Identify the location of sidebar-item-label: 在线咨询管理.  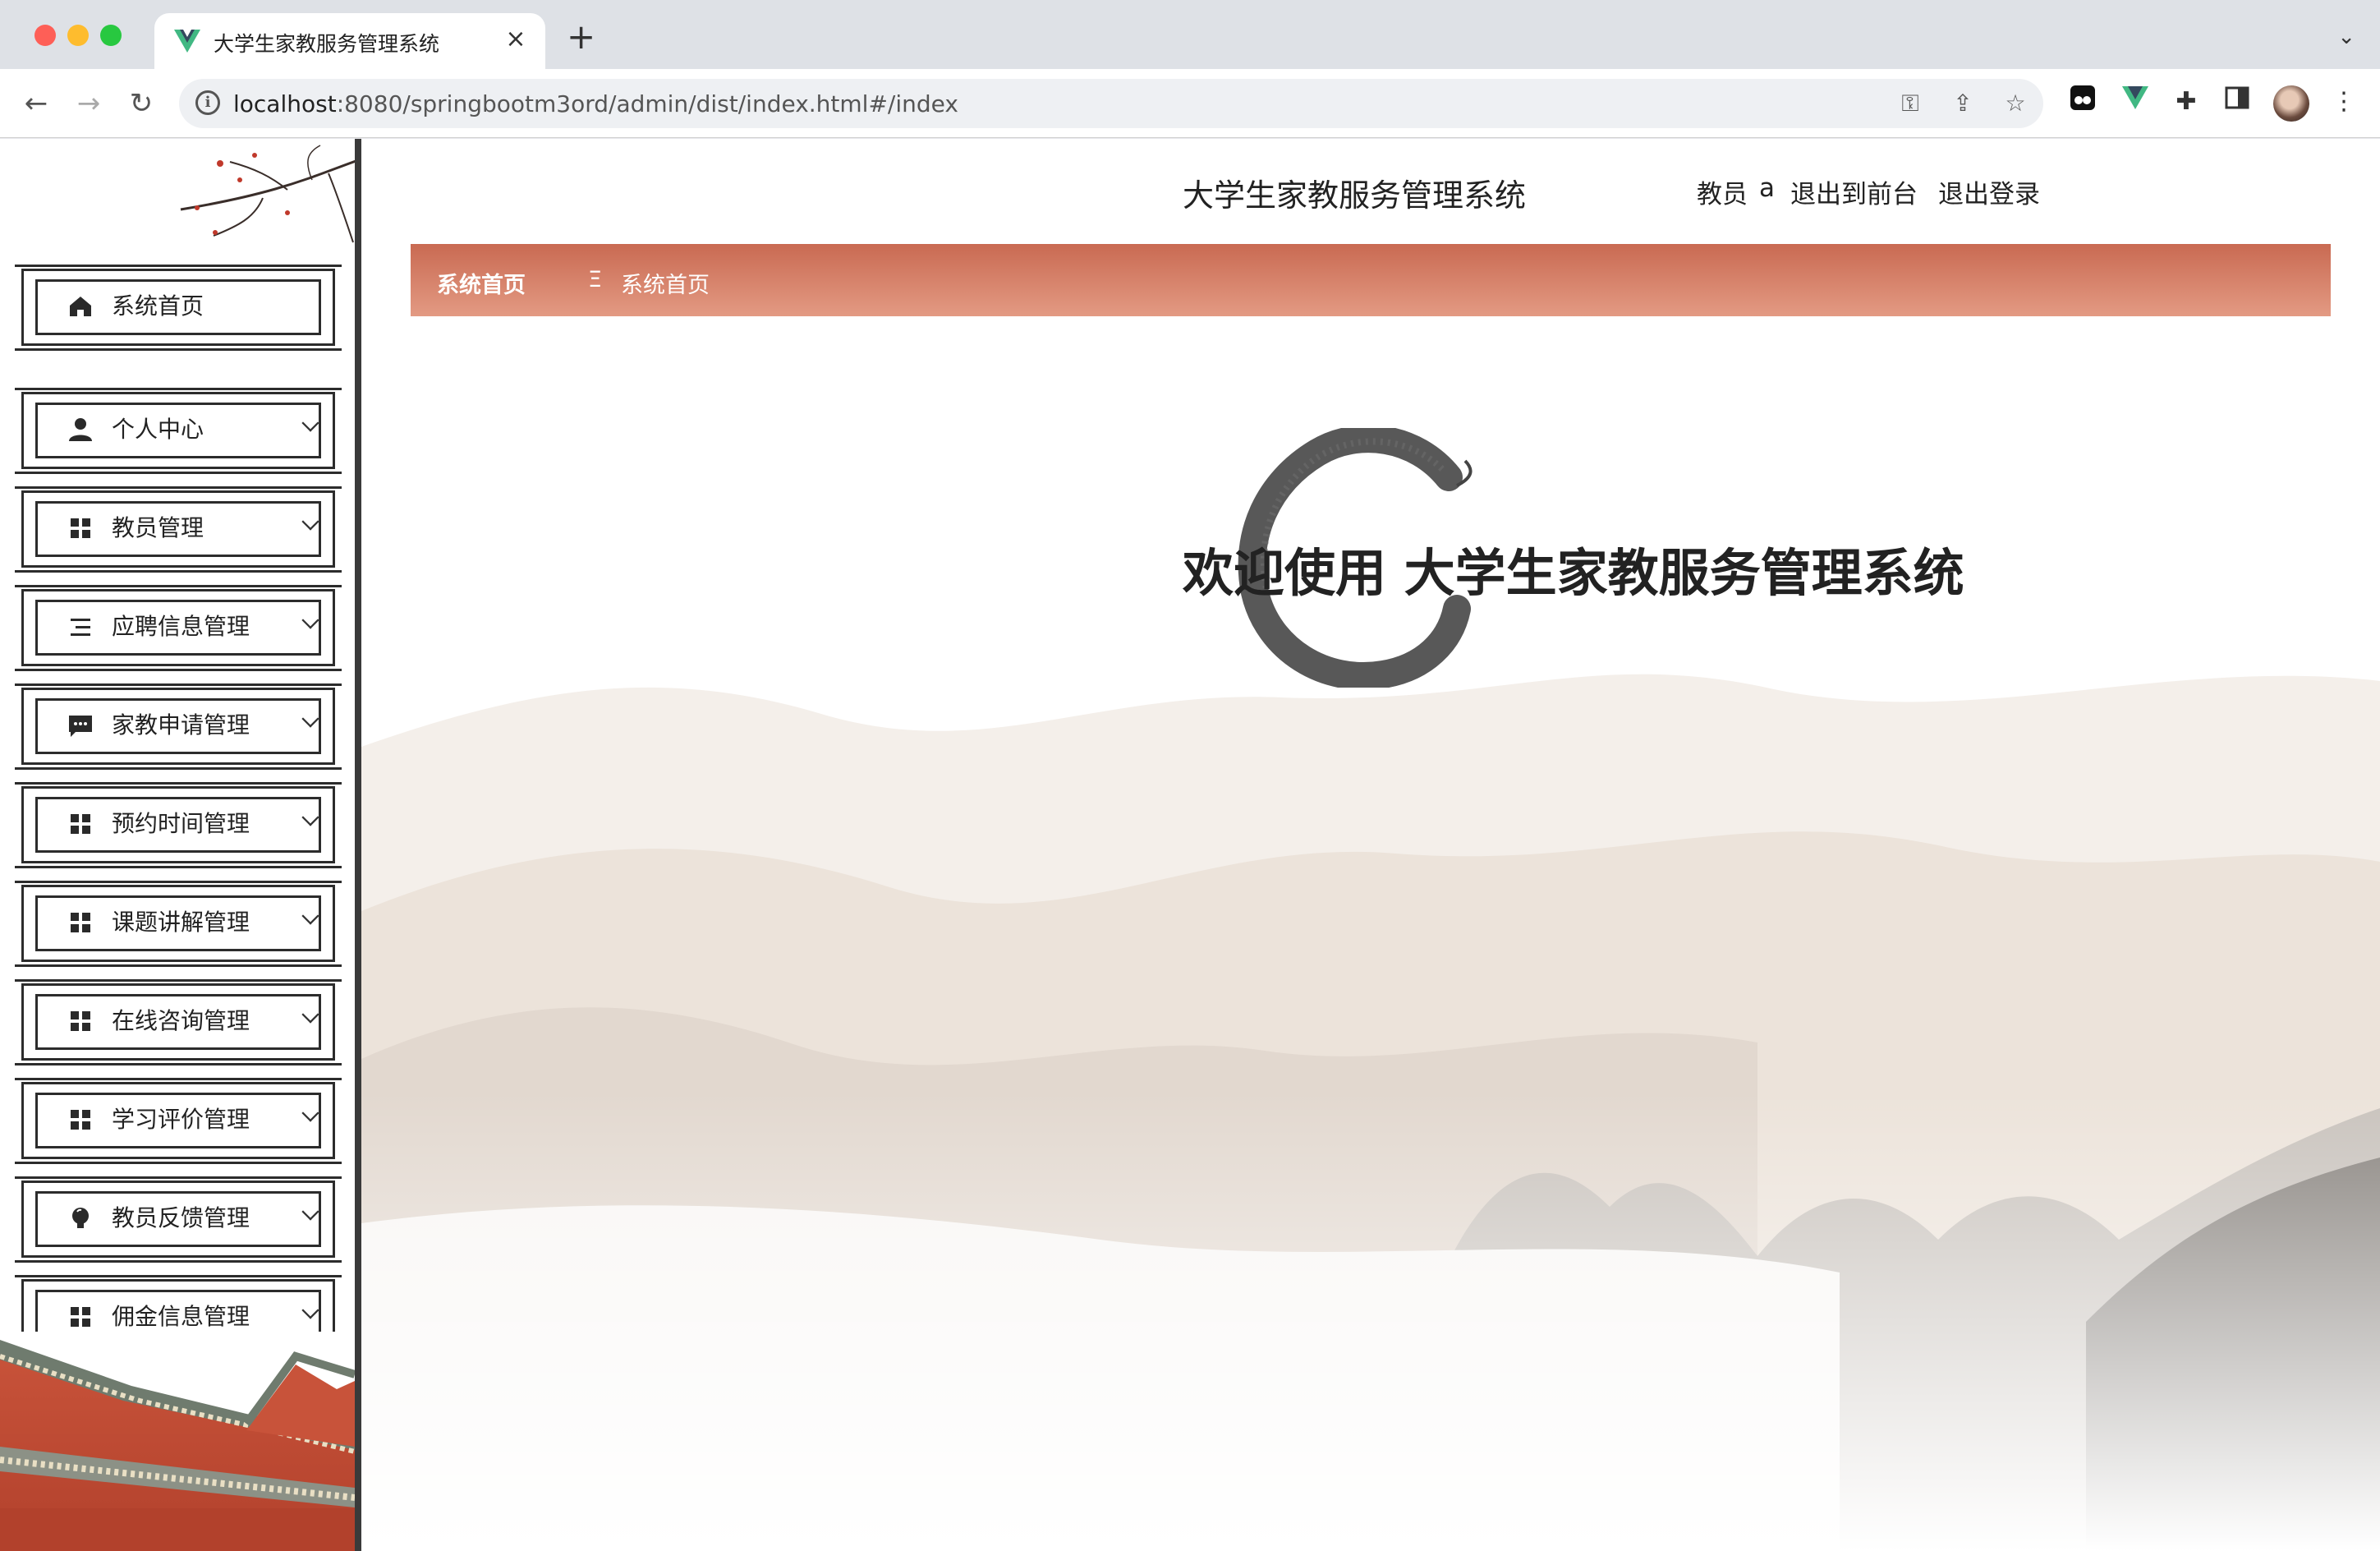
(181, 1020).